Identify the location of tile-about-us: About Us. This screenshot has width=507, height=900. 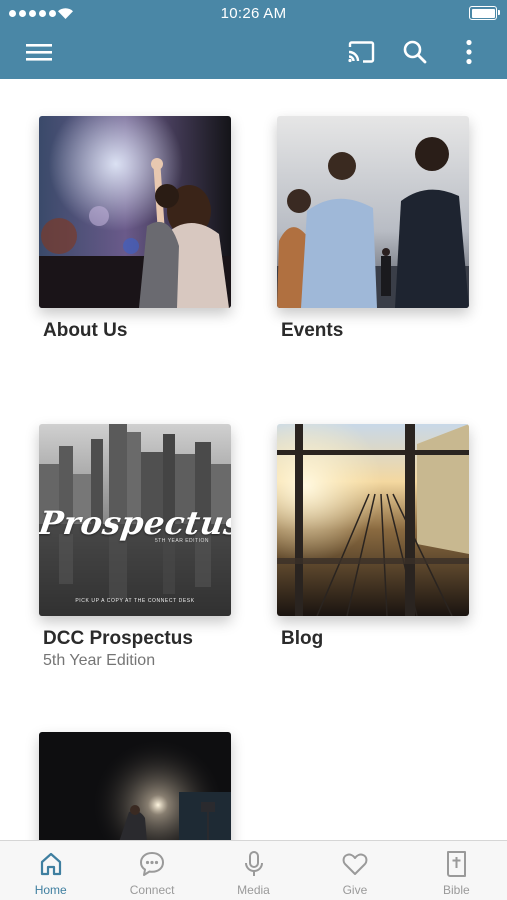
(135, 229).